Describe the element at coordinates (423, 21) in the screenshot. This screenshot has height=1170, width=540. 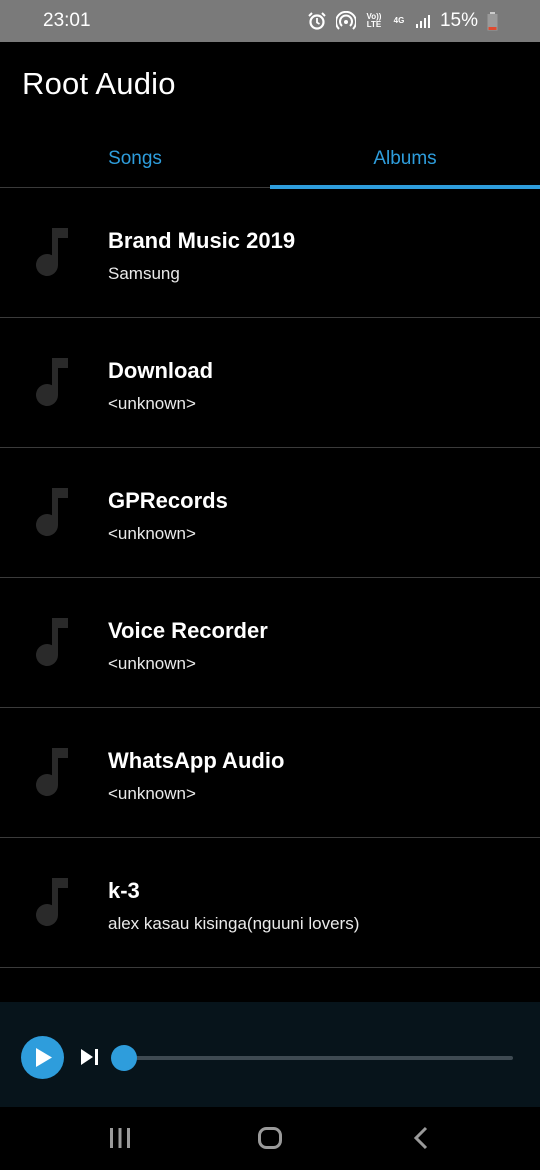
I see `signal-icon` at that location.